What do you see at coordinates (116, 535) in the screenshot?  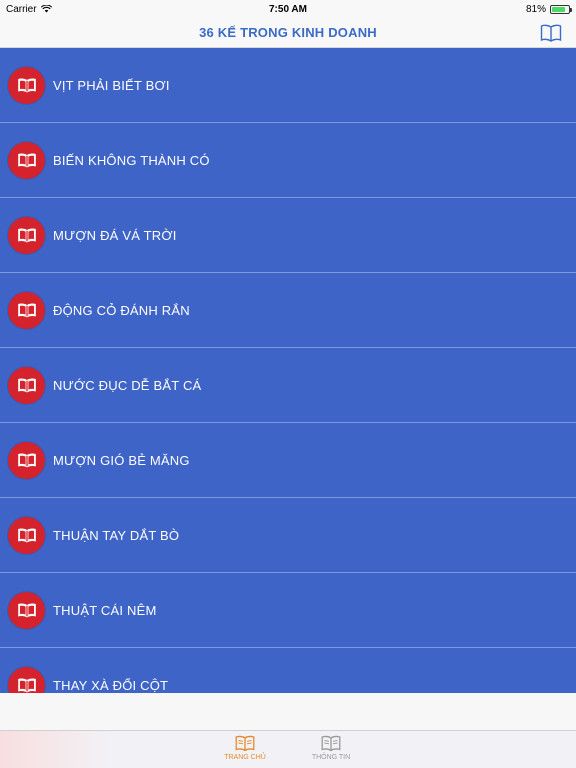 I see `list-item-label: THUẬN TAY DẮT BÒ` at bounding box center [116, 535].